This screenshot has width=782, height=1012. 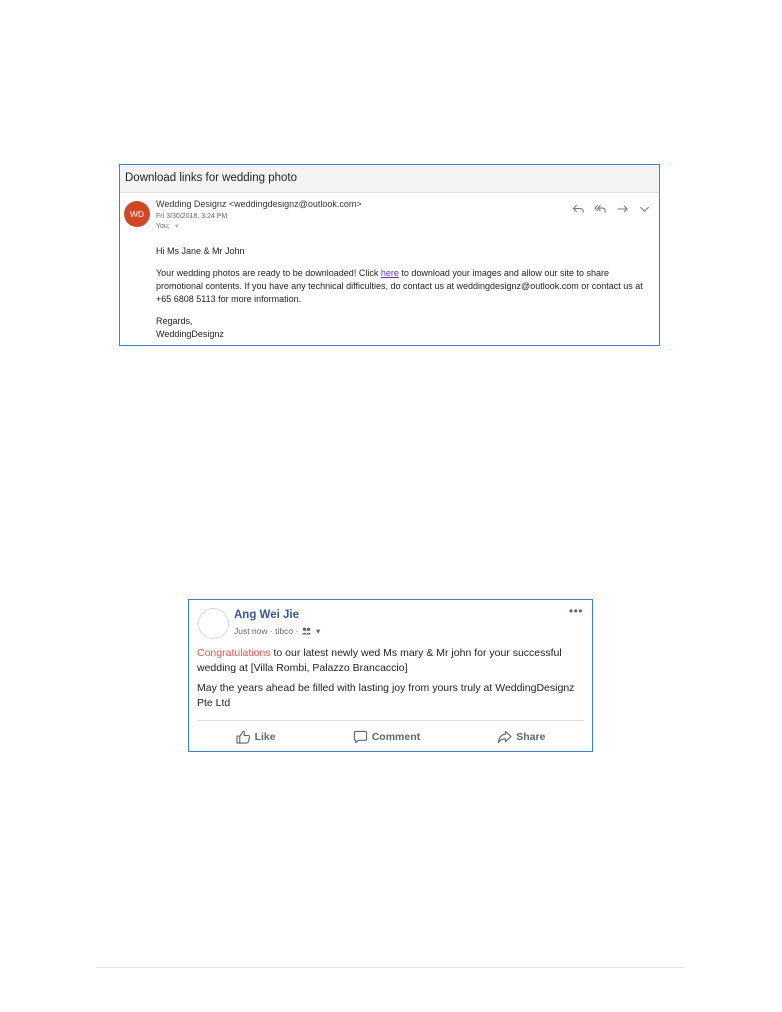 What do you see at coordinates (396, 737) in the screenshot?
I see `comment-label: Comment` at bounding box center [396, 737].